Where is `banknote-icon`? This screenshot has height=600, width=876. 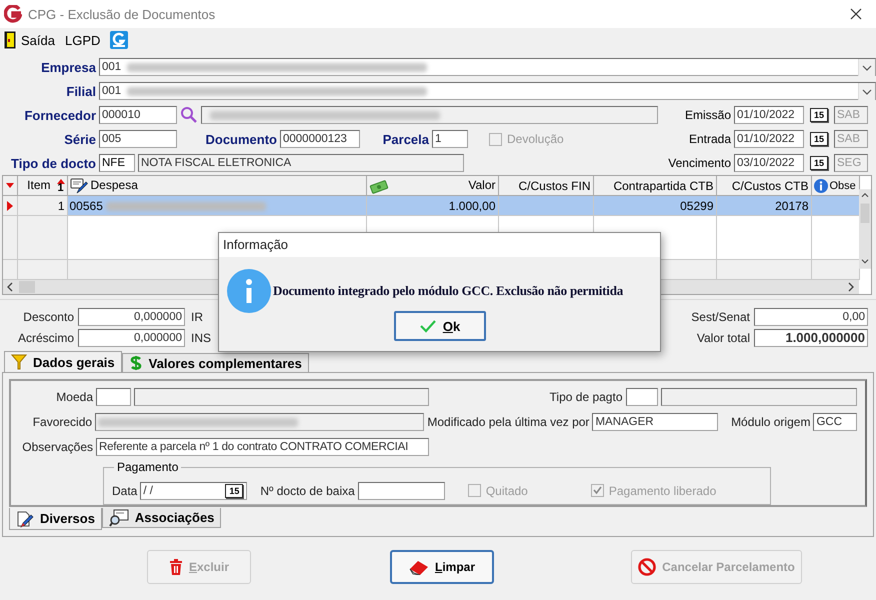
banknote-icon is located at coordinates (378, 187).